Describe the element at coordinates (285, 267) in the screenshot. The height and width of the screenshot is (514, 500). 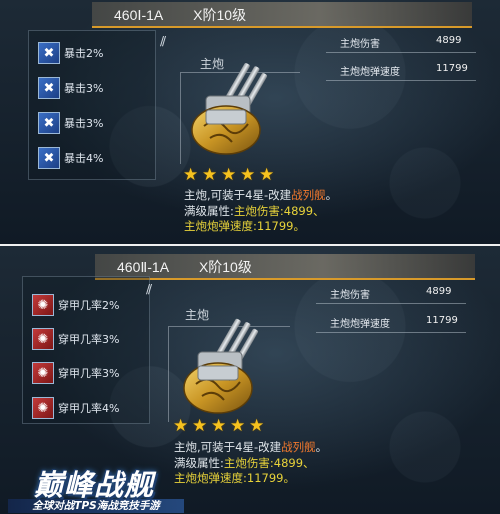
I see `equipment-title-bar: 460Ⅱ-1A X阶10级` at that location.